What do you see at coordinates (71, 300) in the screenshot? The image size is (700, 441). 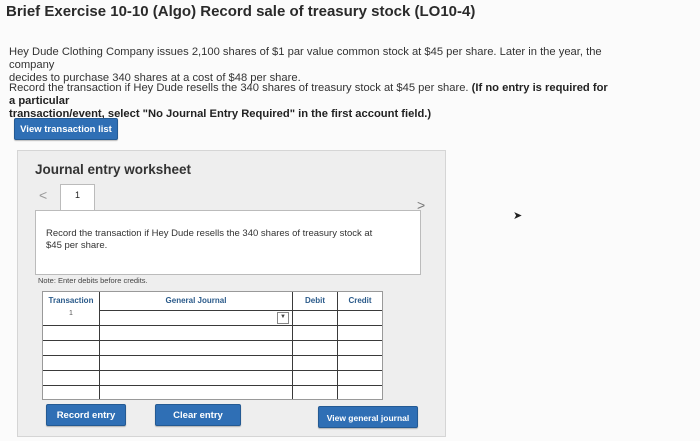 I see `column-header-transaction: Transaction` at bounding box center [71, 300].